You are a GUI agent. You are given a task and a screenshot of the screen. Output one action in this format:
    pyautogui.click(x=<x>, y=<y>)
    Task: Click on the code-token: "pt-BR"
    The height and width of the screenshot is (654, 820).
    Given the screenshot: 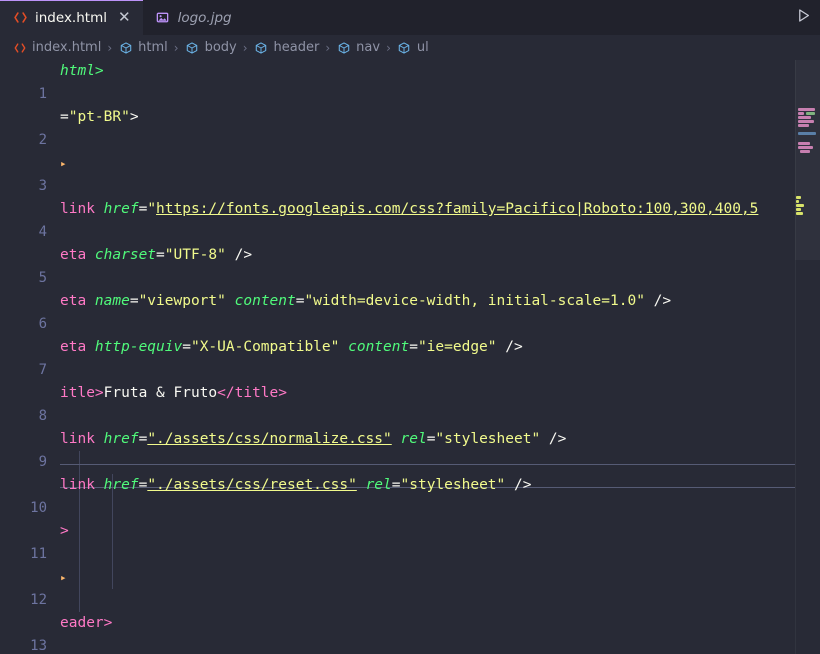 What is the action you would take?
    pyautogui.click(x=99, y=117)
    